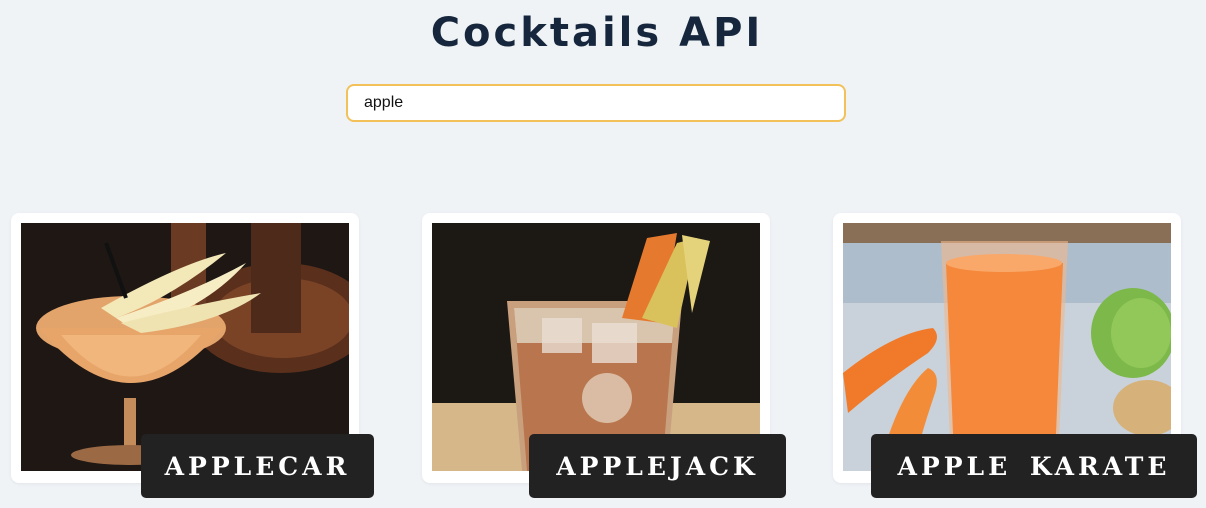 This screenshot has height=508, width=1206. Describe the element at coordinates (657, 466) in the screenshot. I see `cocktail-name-label: APPLEJACK` at that location.